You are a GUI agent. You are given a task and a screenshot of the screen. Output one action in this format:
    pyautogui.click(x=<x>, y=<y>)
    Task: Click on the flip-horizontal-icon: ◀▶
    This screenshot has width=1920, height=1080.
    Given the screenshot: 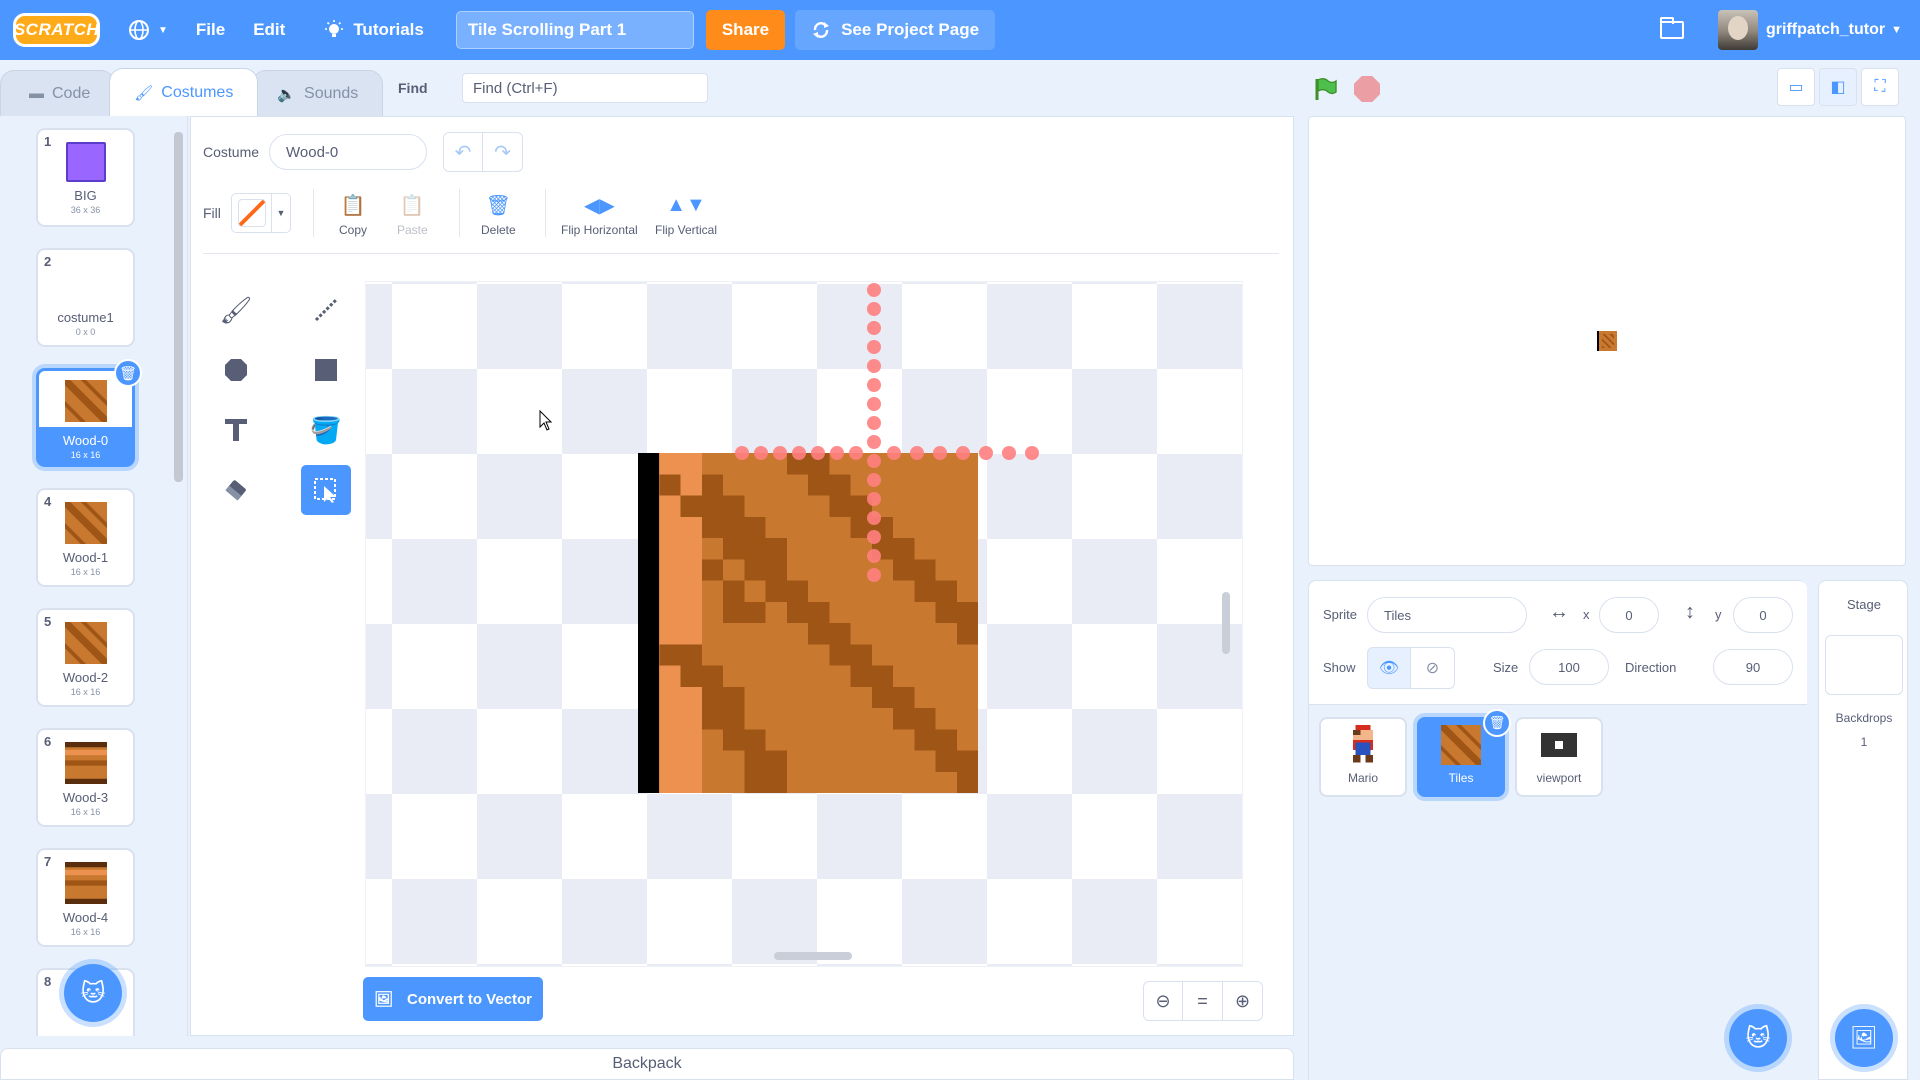 What is the action you would take?
    pyautogui.click(x=599, y=205)
    